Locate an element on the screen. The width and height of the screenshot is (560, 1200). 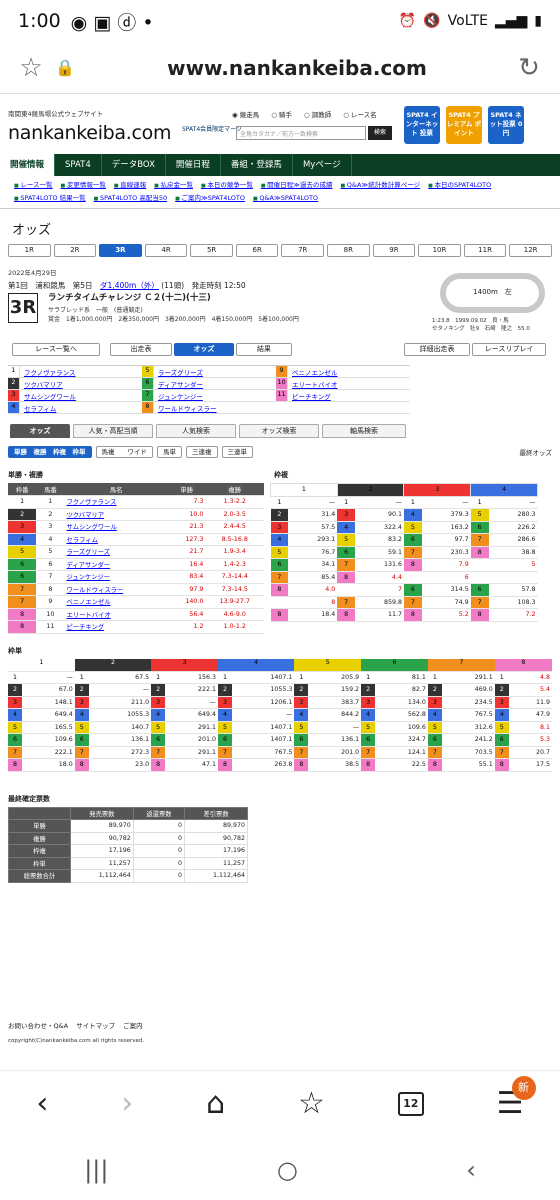
subnav-link-6: Q&A≫統計数計算ページ is located at coordinates (380, 185).